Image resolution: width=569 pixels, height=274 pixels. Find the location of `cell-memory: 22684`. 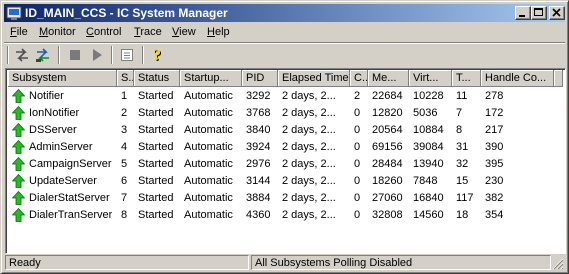

cell-memory: 22684 is located at coordinates (387, 96).